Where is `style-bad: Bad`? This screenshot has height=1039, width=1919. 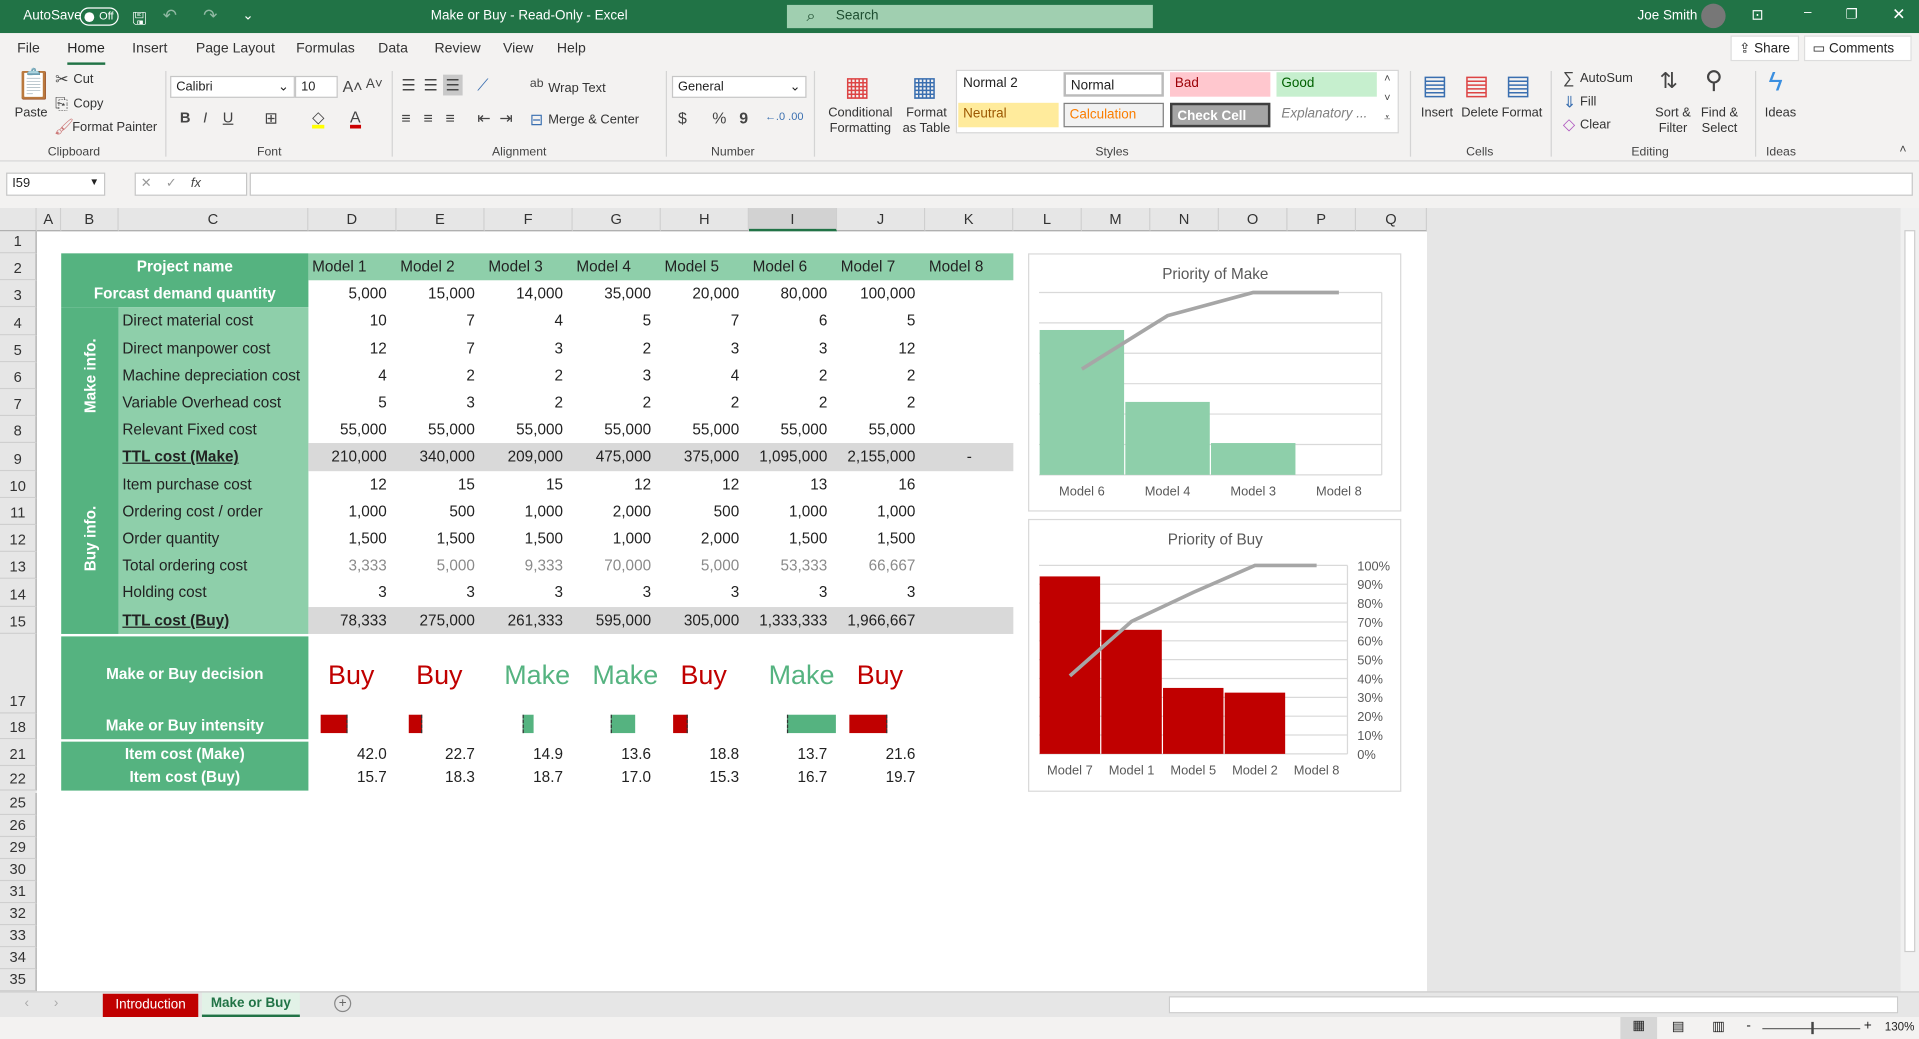 style-bad: Bad is located at coordinates (1220, 84).